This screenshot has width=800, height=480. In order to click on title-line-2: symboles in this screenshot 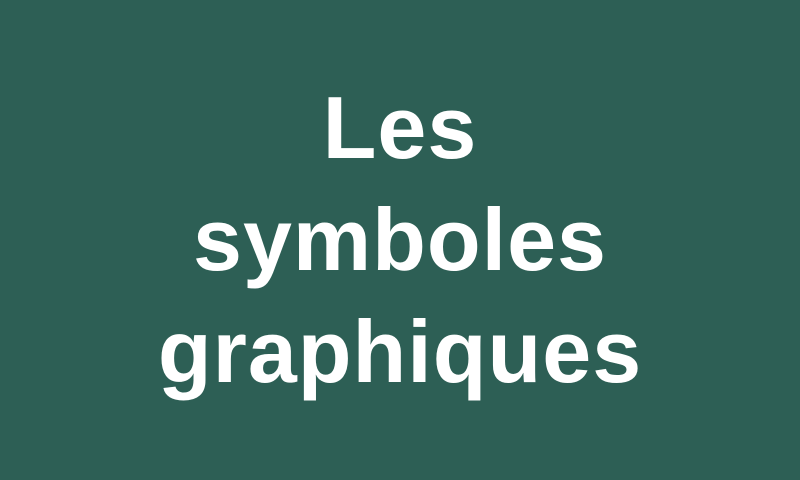, I will do `click(400, 239)`.